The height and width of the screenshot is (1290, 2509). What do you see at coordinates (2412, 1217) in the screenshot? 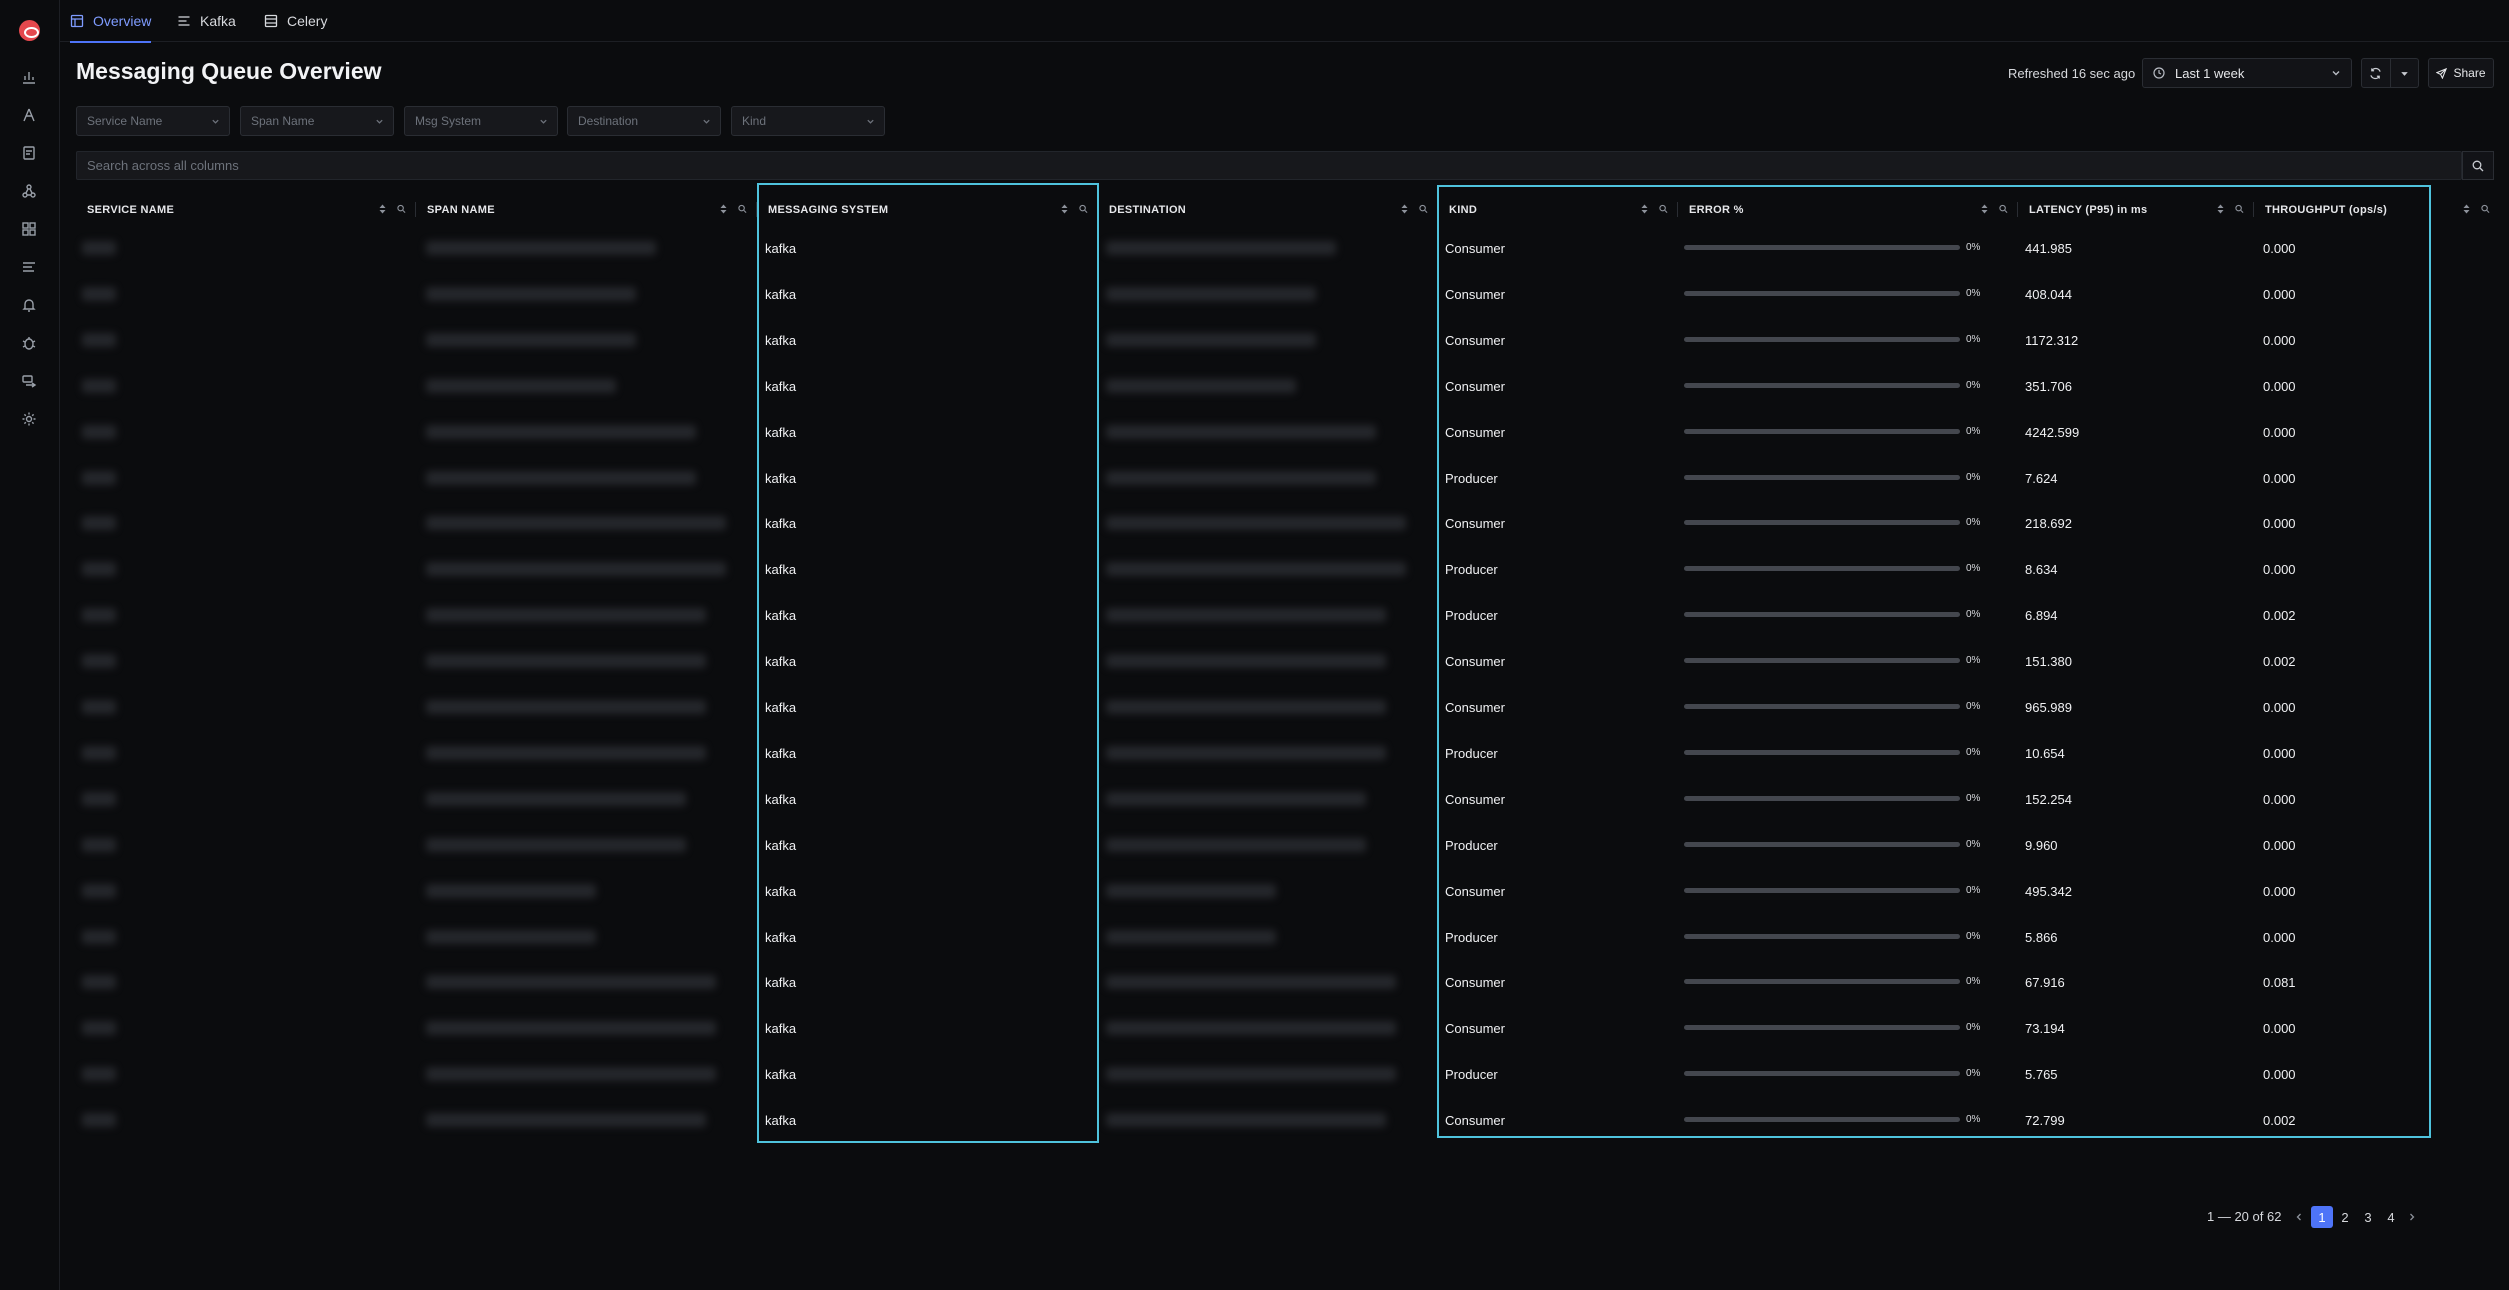
I see `next-page-button` at bounding box center [2412, 1217].